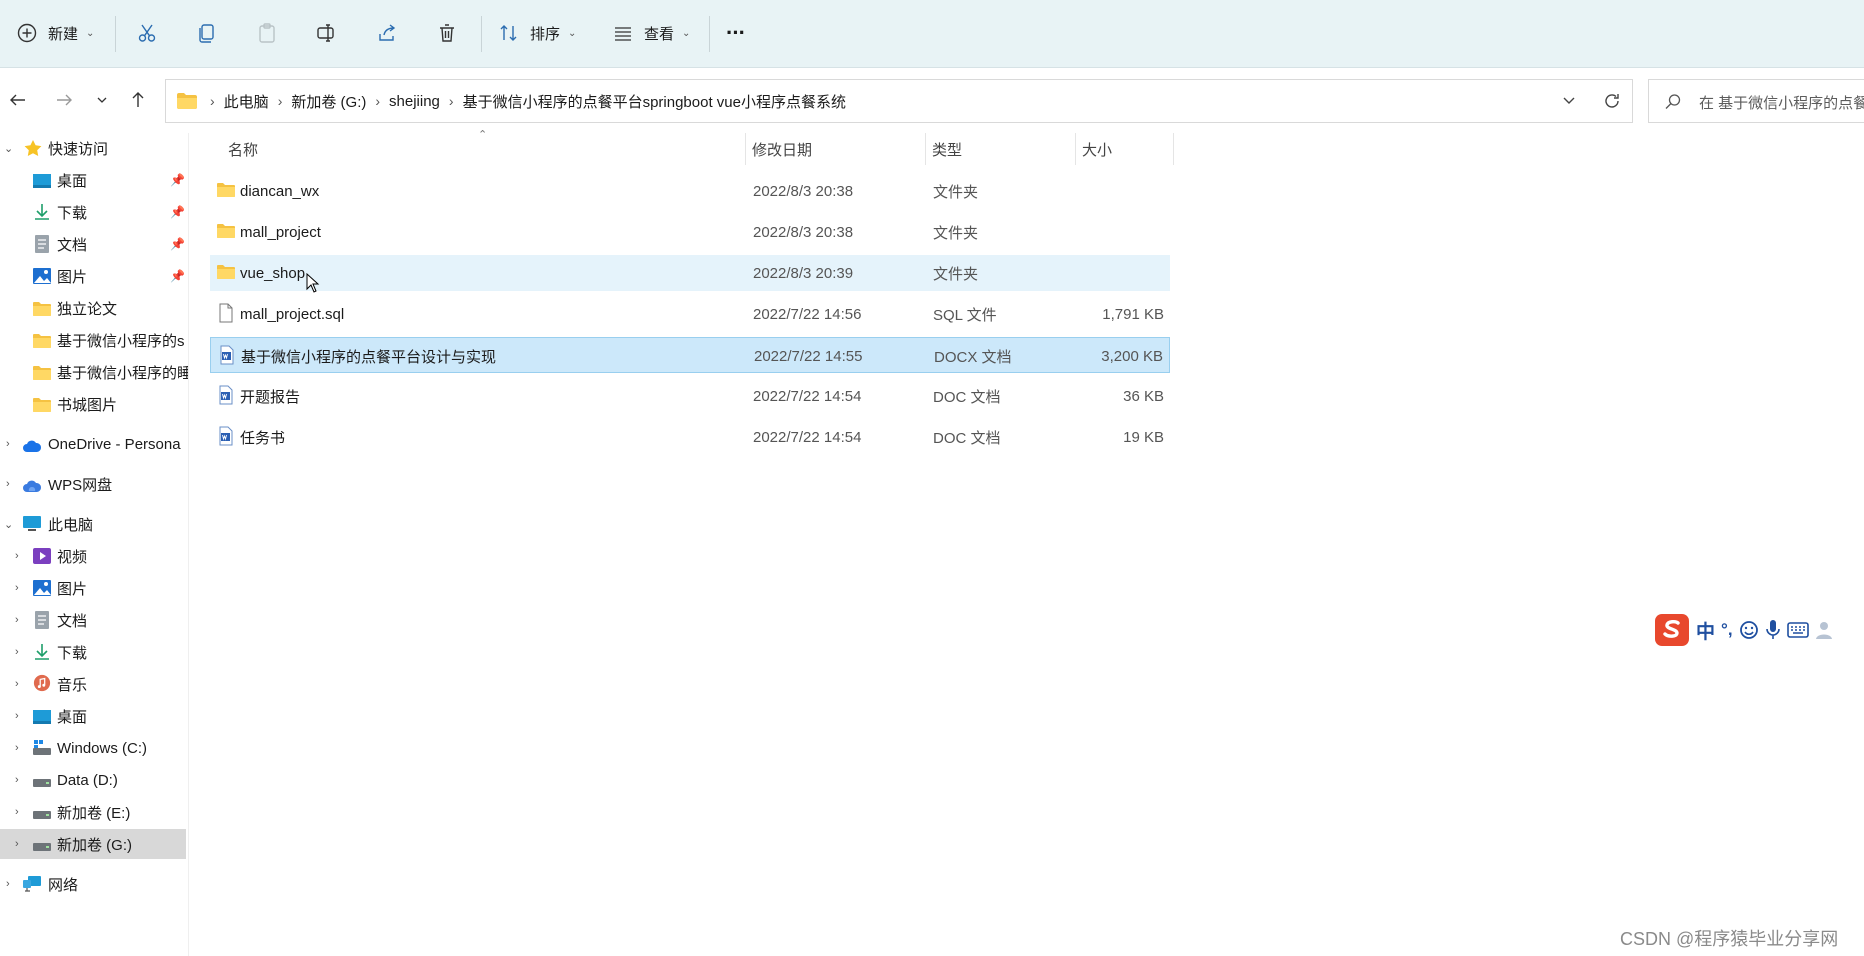 The height and width of the screenshot is (956, 1864). Describe the element at coordinates (94, 180) in the screenshot. I see `nav-item-desktop: 桌面 📌` at that location.